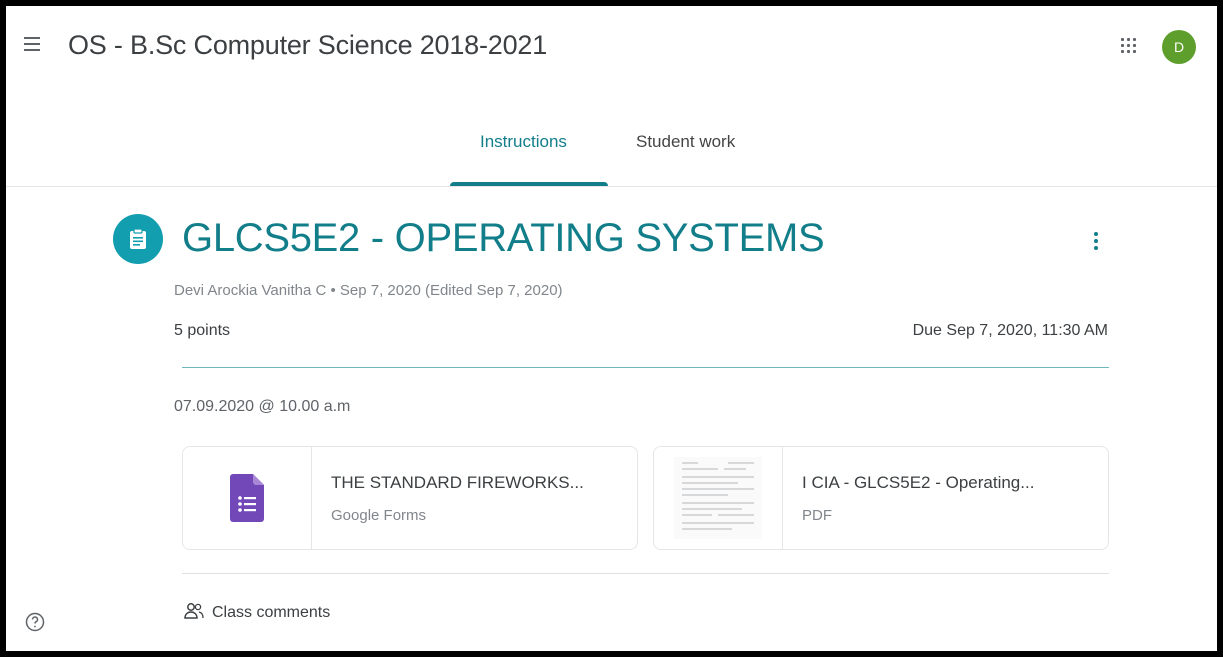 This screenshot has width=1223, height=657. I want to click on due-date: Due Sep 7, 2020, 11:30 AM, so click(1010, 330).